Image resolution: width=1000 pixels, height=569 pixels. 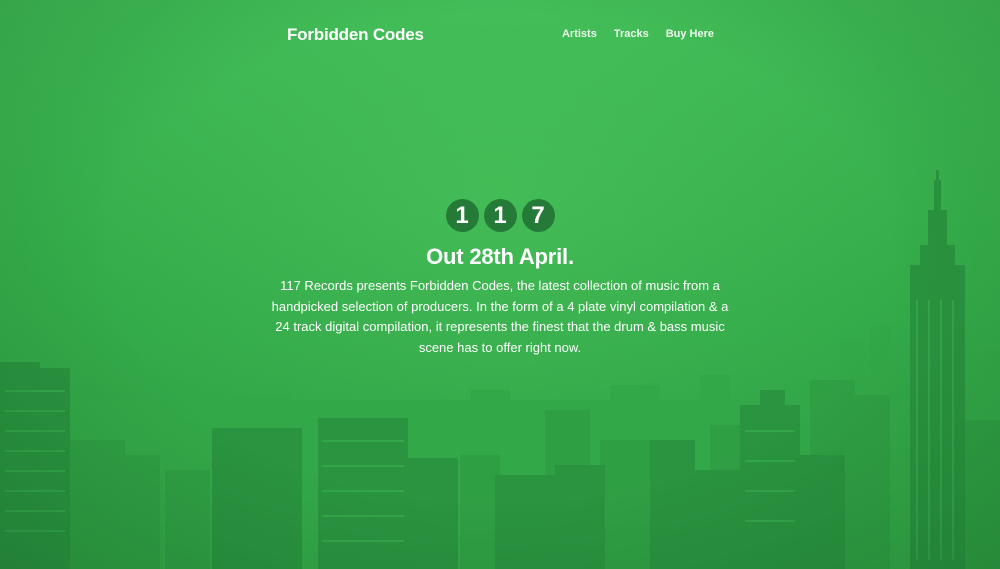 What do you see at coordinates (631, 34) in the screenshot?
I see `nav-link-tracks: Tracks` at bounding box center [631, 34].